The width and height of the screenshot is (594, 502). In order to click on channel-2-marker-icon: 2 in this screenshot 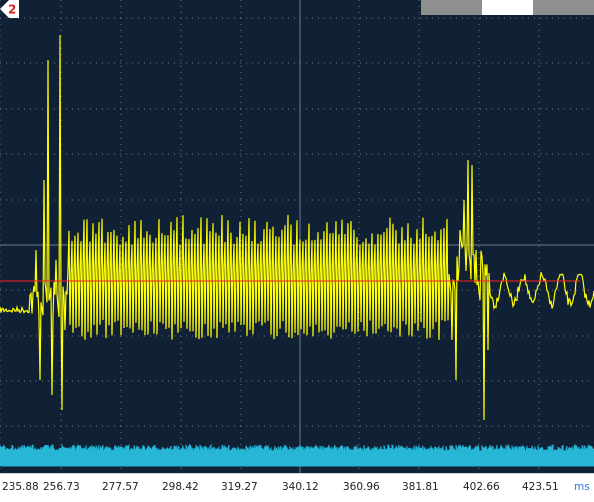, I will do `click(9, 9)`.